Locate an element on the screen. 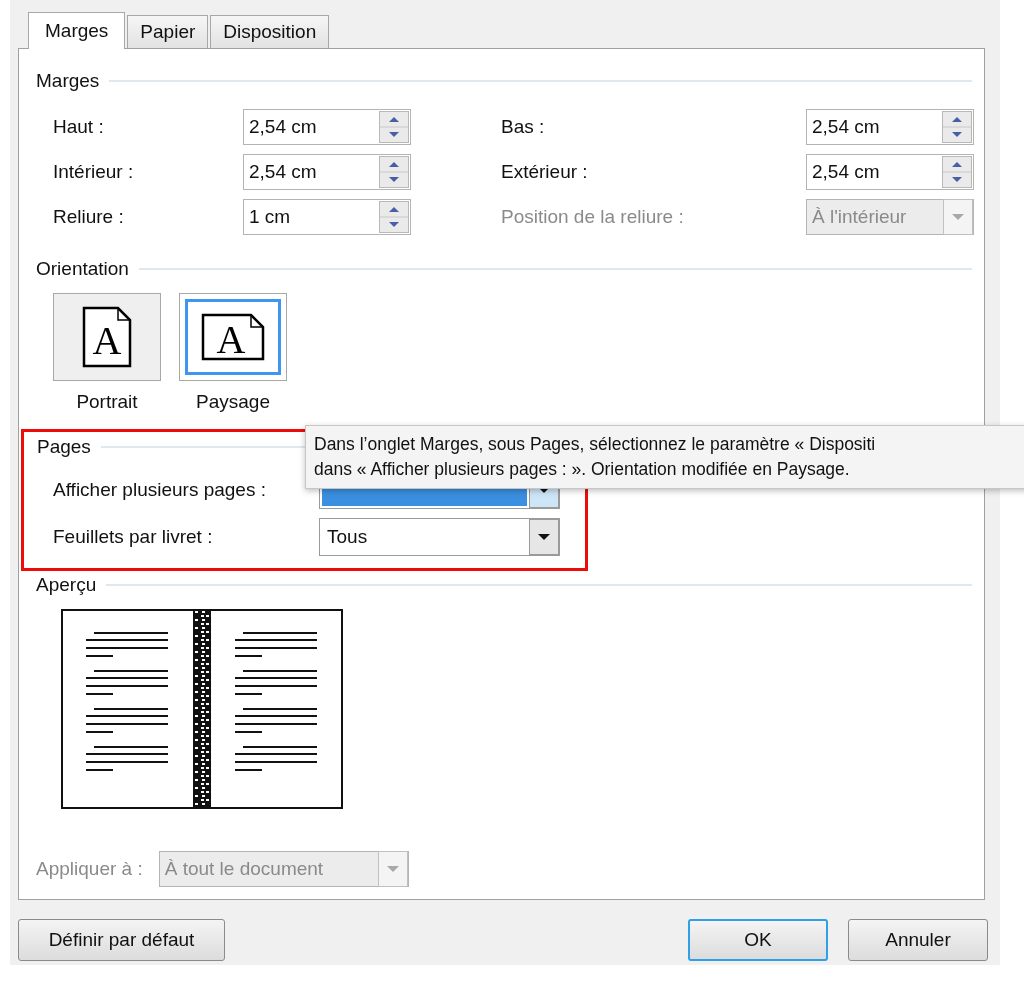 This screenshot has height=1001, width=1024. dialog-button: Définir par défaut is located at coordinates (121, 940).